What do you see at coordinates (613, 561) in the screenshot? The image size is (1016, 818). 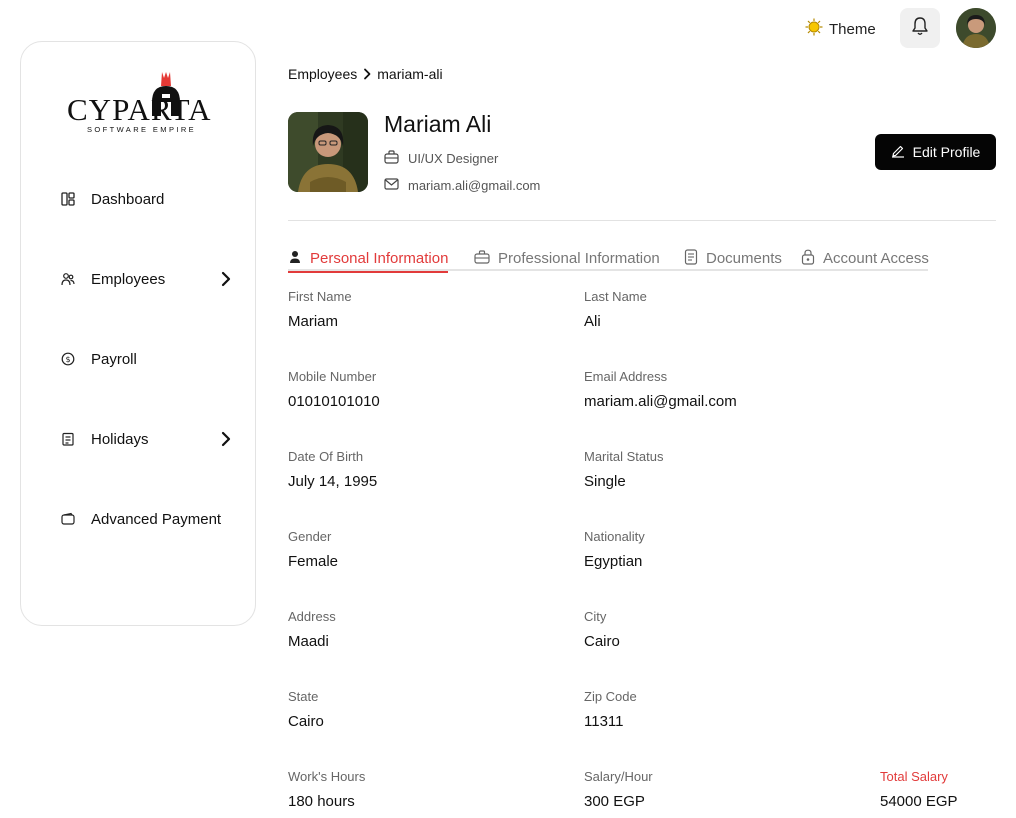 I see `field-value: Egyptian` at bounding box center [613, 561].